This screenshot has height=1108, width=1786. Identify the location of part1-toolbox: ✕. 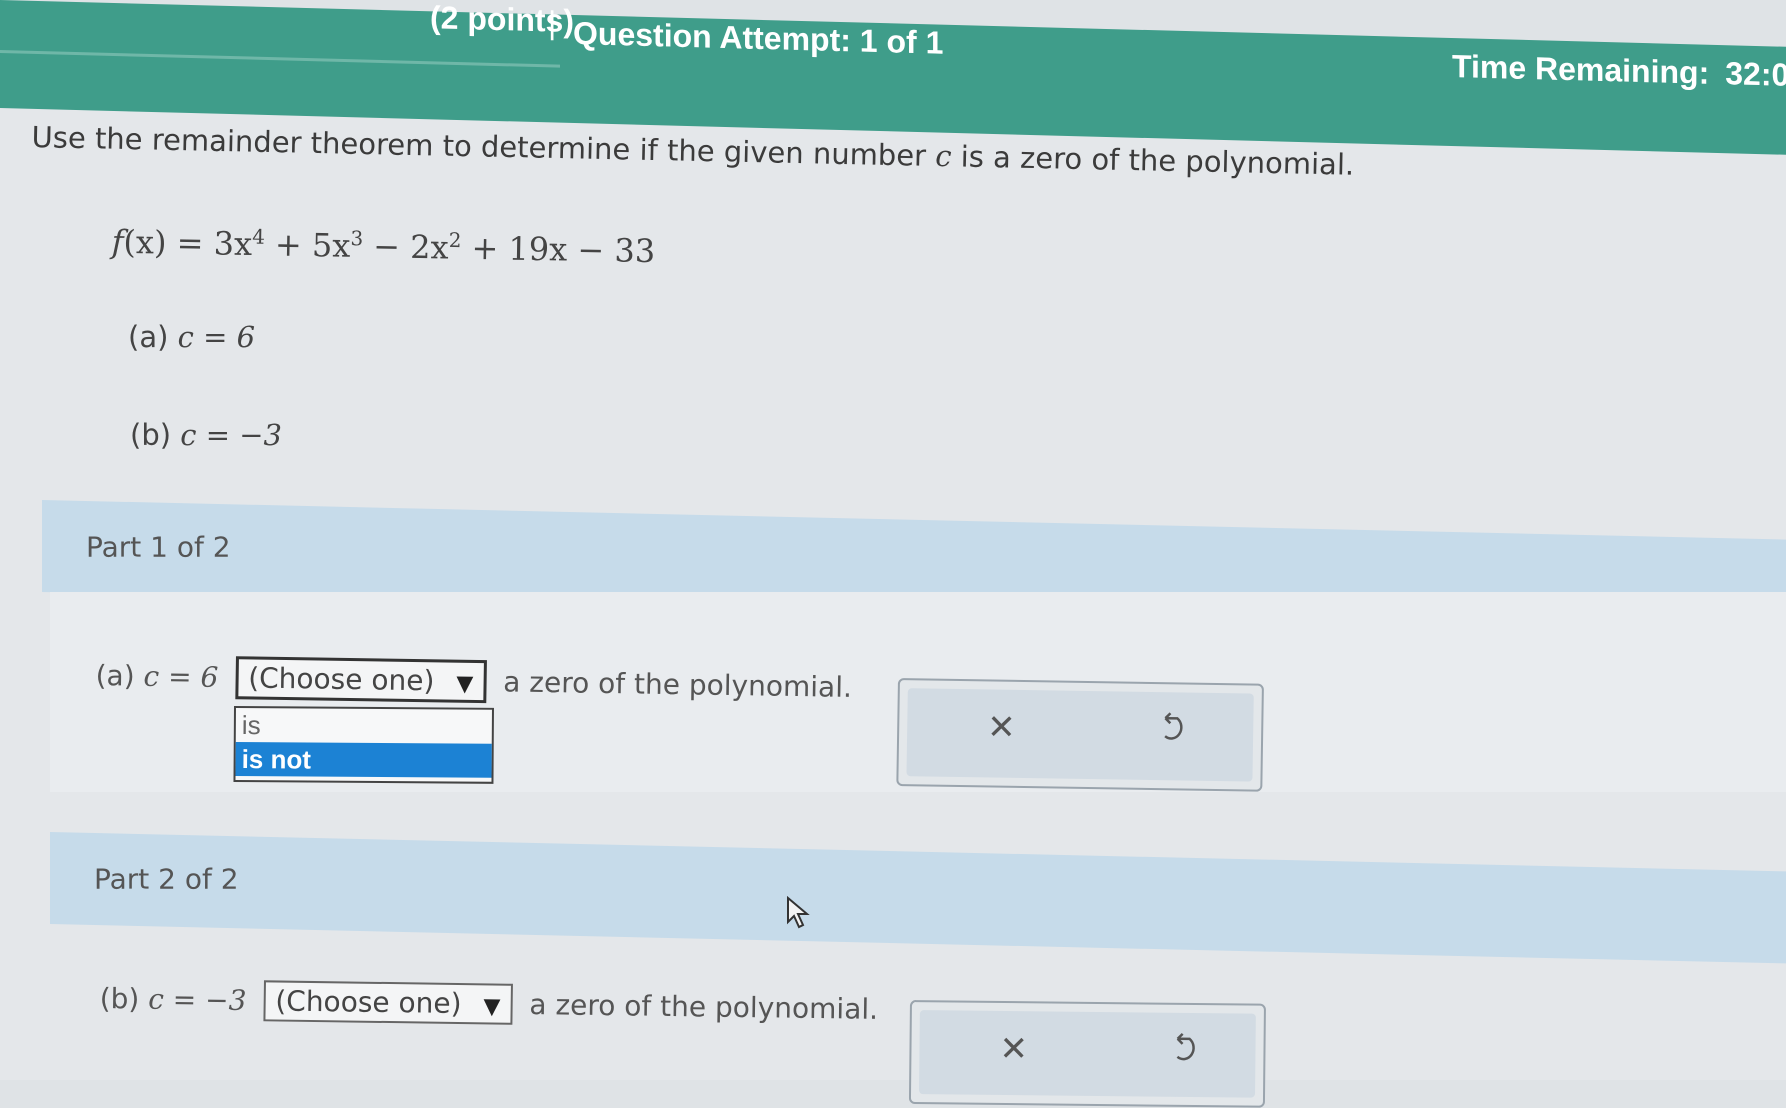
(1080, 735).